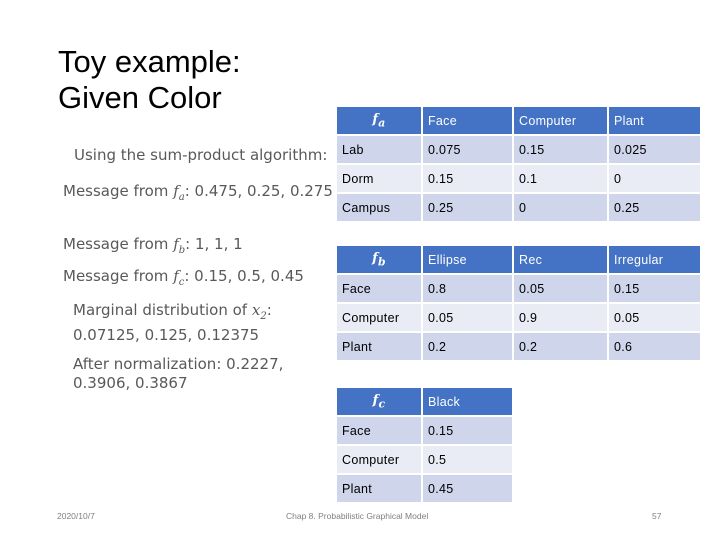  I want to click on table-row: Lab 0.075 0.15 0.025, so click(518, 149).